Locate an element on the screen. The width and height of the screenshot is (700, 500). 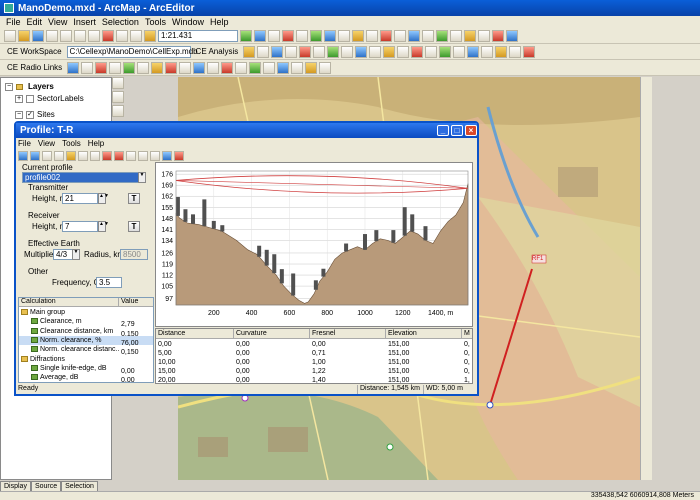
open-profile-icon is located at coordinates (23, 156).